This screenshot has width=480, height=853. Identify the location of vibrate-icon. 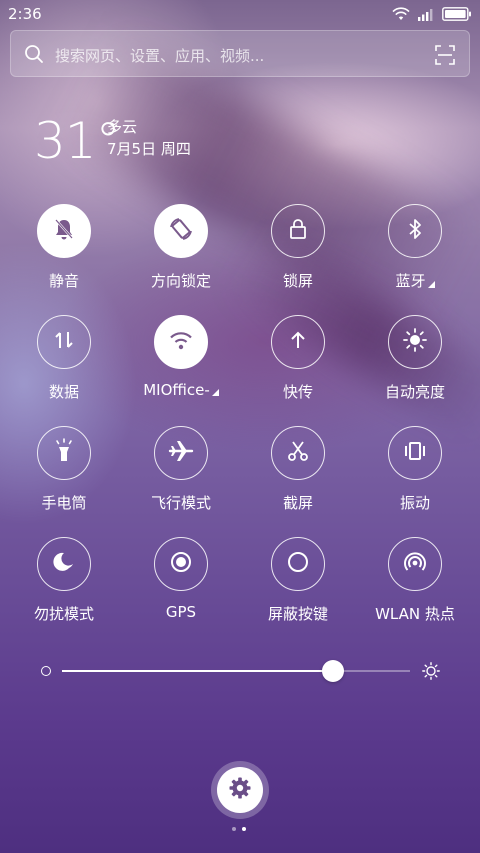
(415, 453).